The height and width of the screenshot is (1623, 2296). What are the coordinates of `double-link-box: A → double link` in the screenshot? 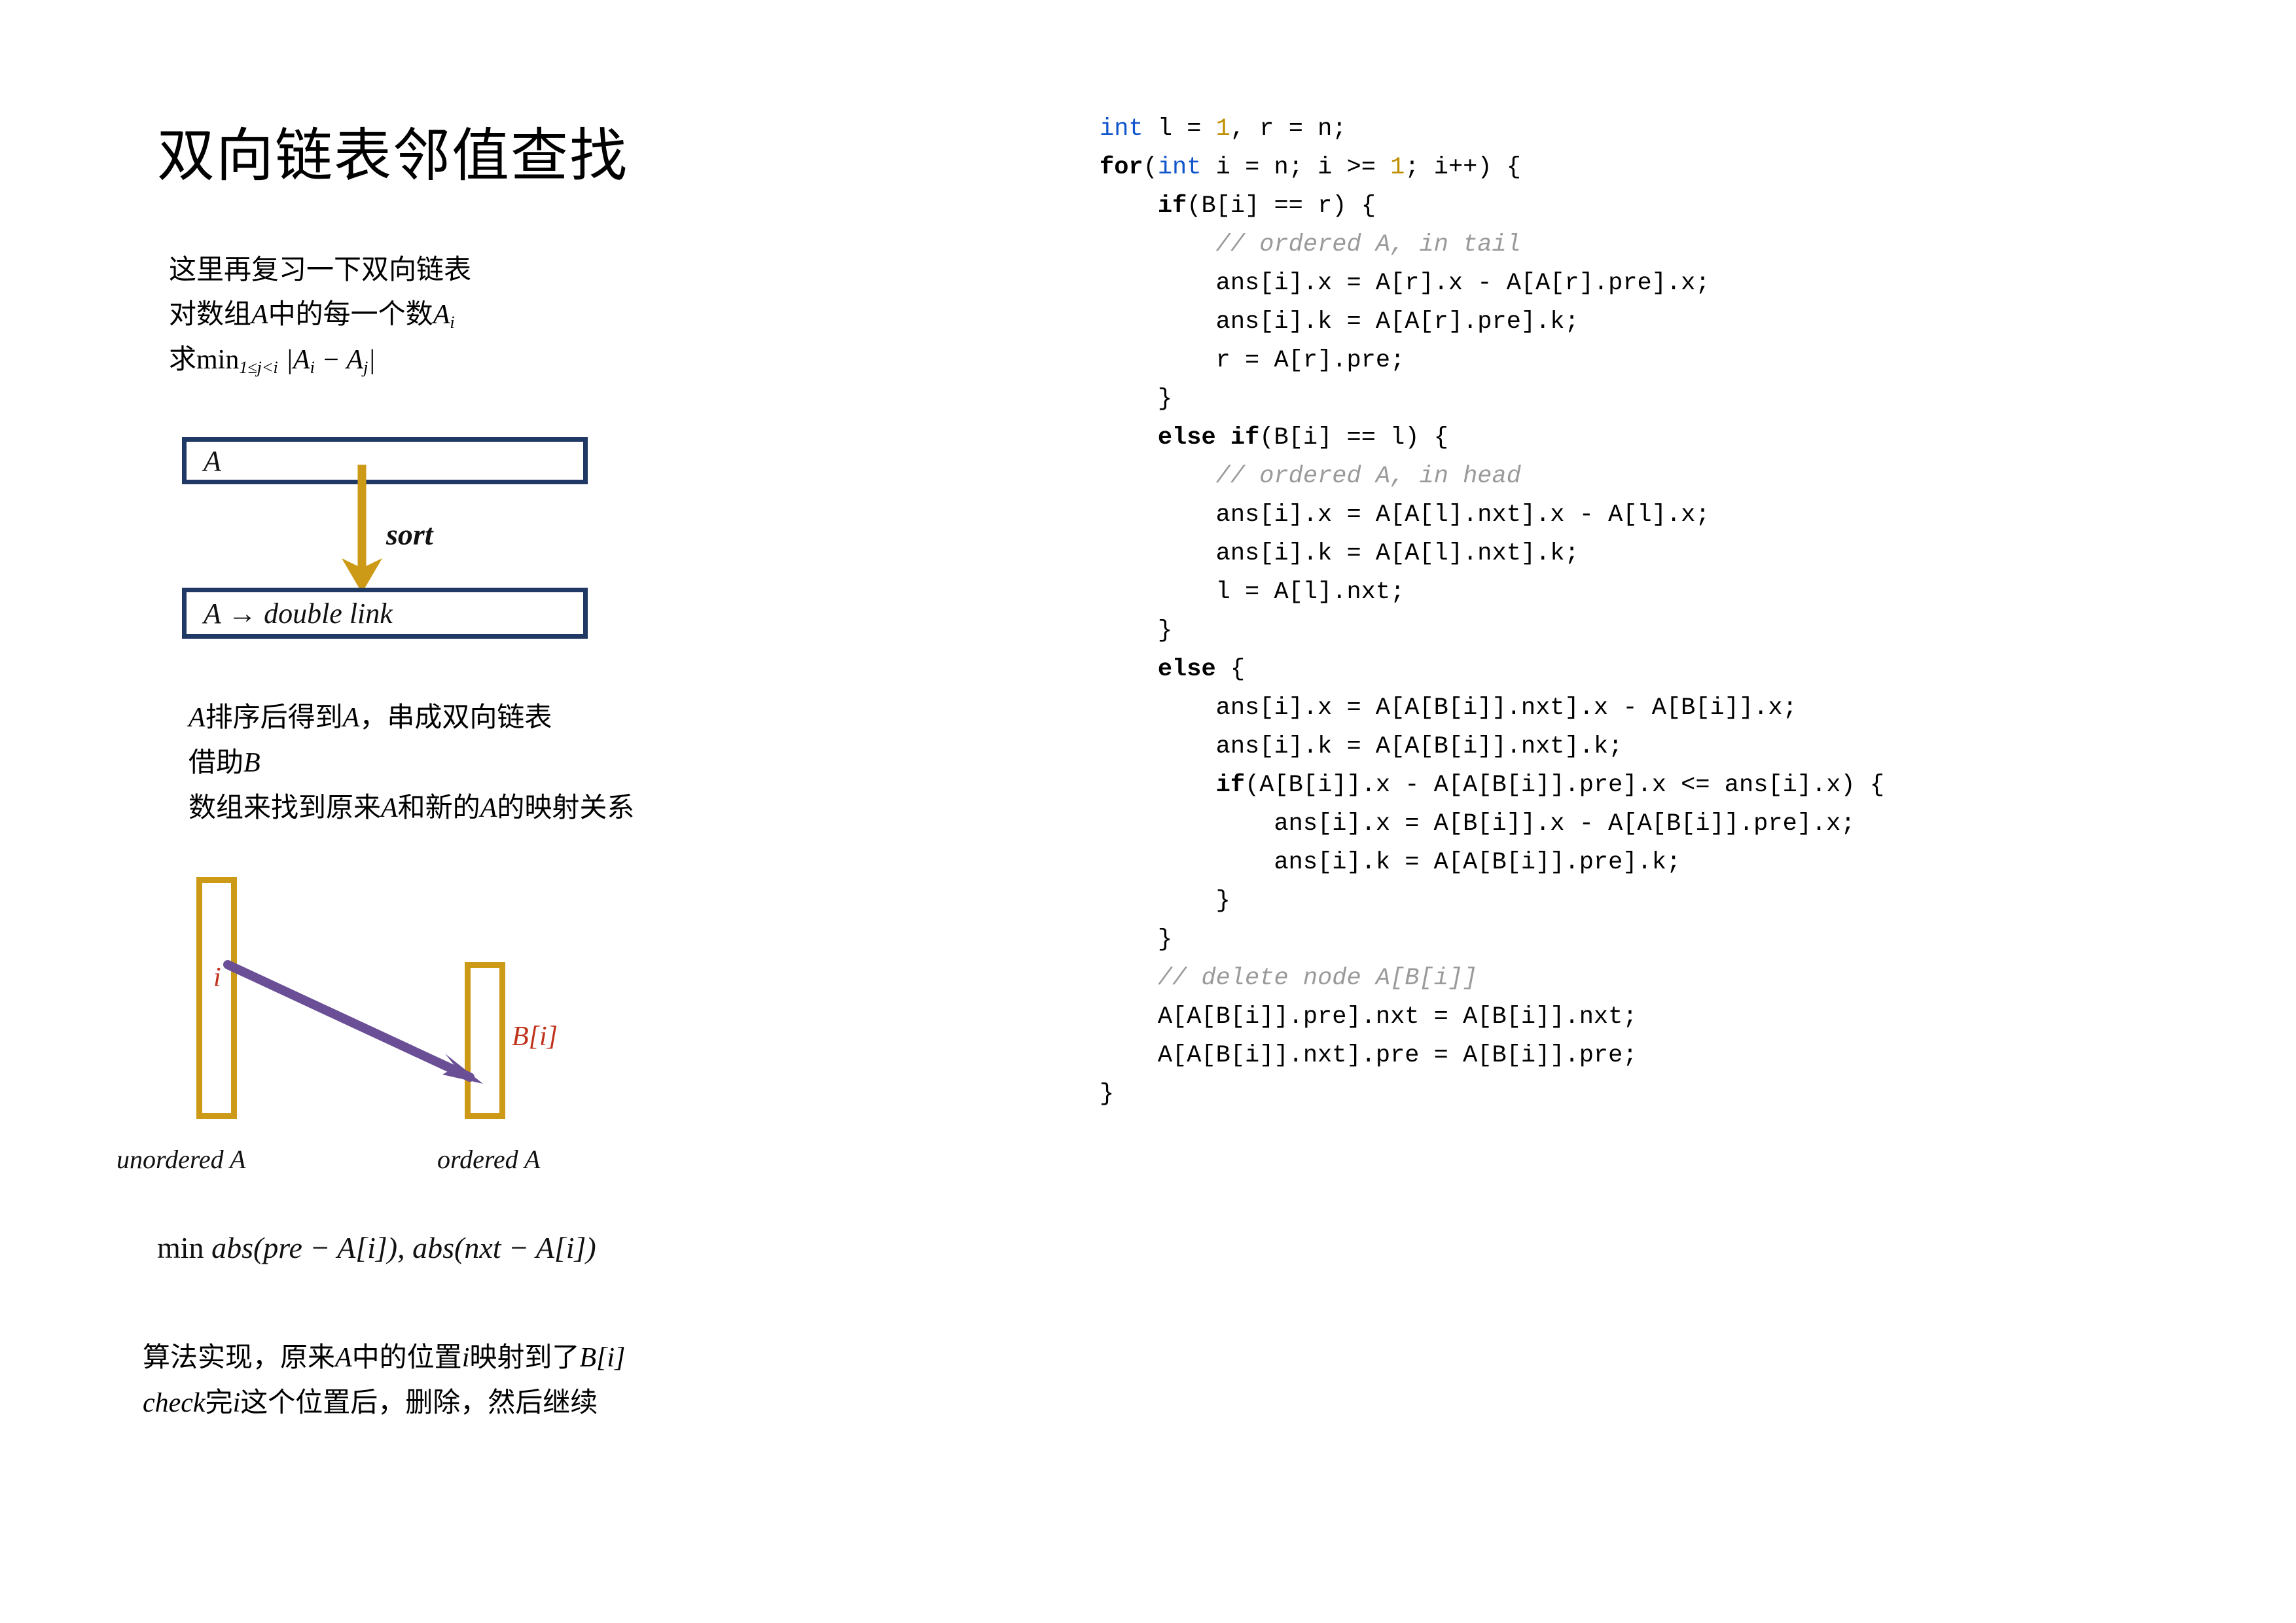 It's located at (385, 613).